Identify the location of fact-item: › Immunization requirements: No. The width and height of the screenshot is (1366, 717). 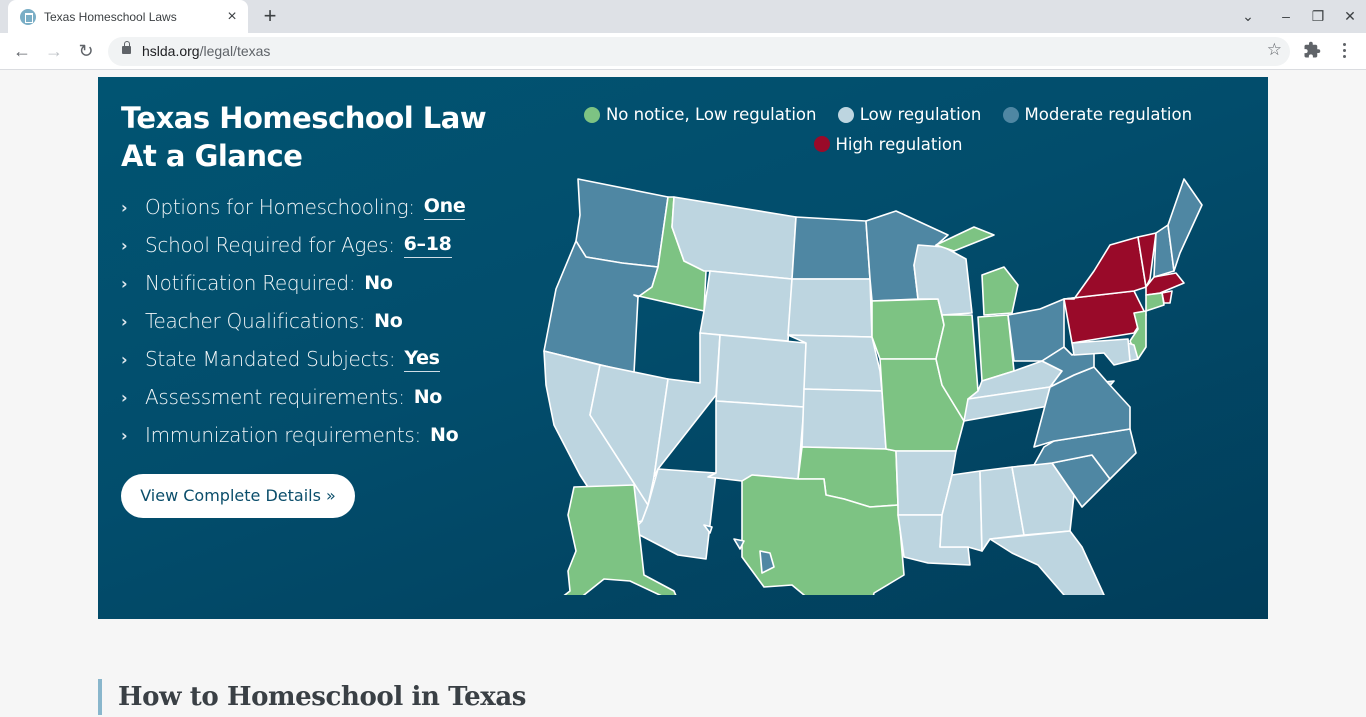
(293, 435).